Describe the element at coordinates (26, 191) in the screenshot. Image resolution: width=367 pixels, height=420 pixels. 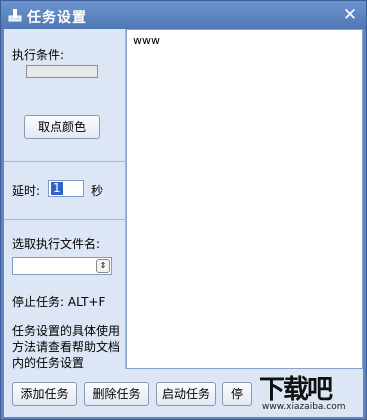
I see `delay-label: 延时:` at that location.